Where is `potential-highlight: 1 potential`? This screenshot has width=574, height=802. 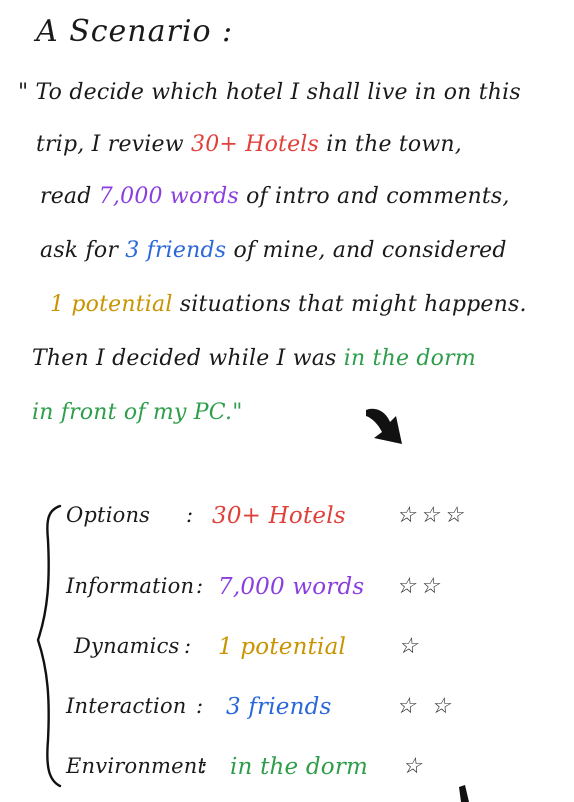 potential-highlight: 1 potential is located at coordinates (111, 304).